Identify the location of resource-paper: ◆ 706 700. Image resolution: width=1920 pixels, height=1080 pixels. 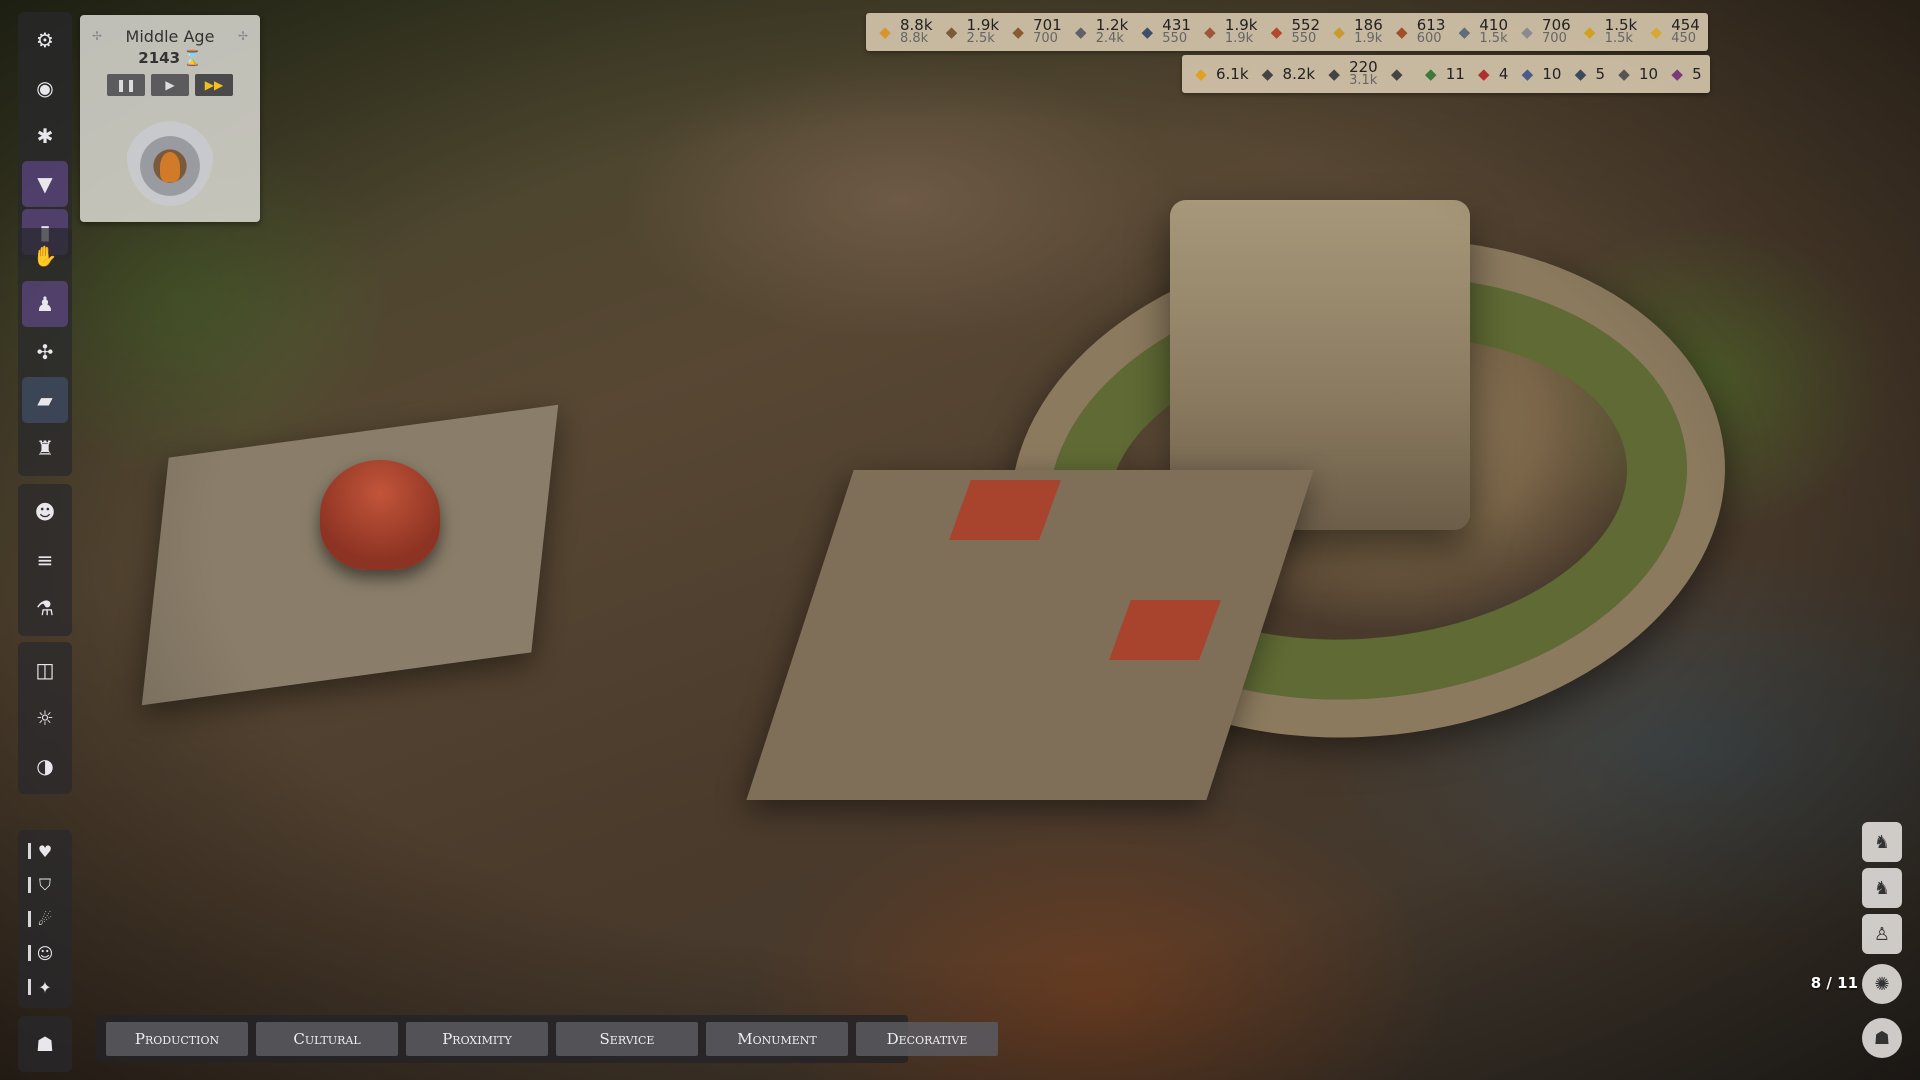
(1543, 32).